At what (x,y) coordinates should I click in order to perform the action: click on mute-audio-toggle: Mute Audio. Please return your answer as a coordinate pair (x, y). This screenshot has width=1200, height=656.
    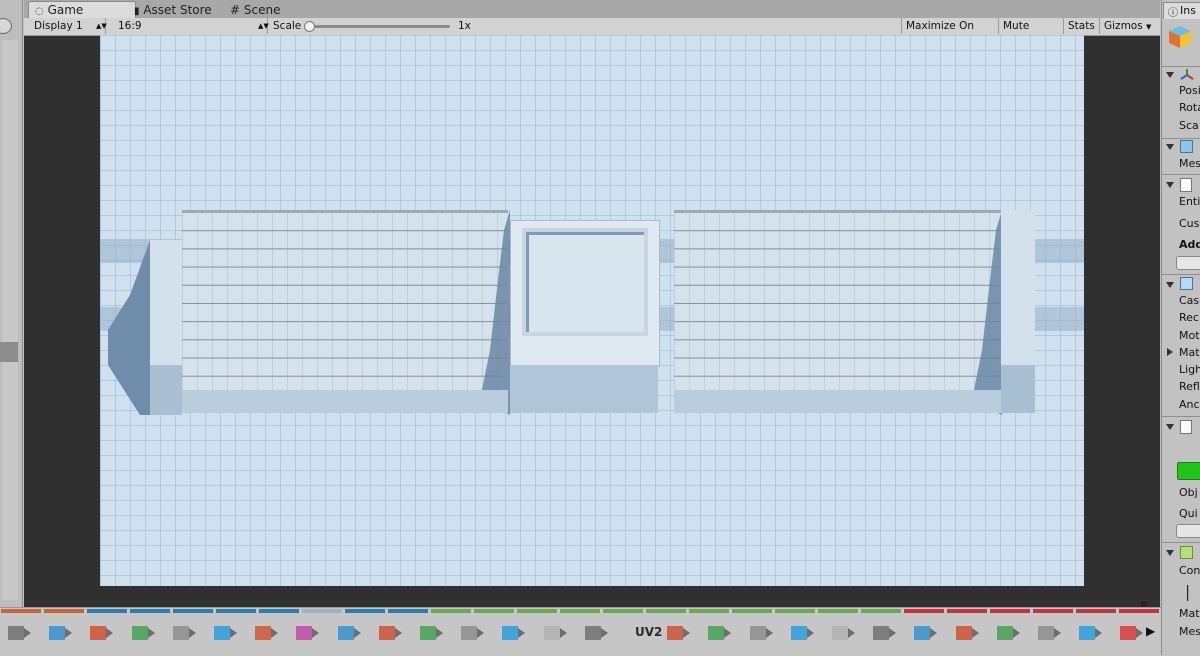
    Looking at the image, I should click on (1030, 33).